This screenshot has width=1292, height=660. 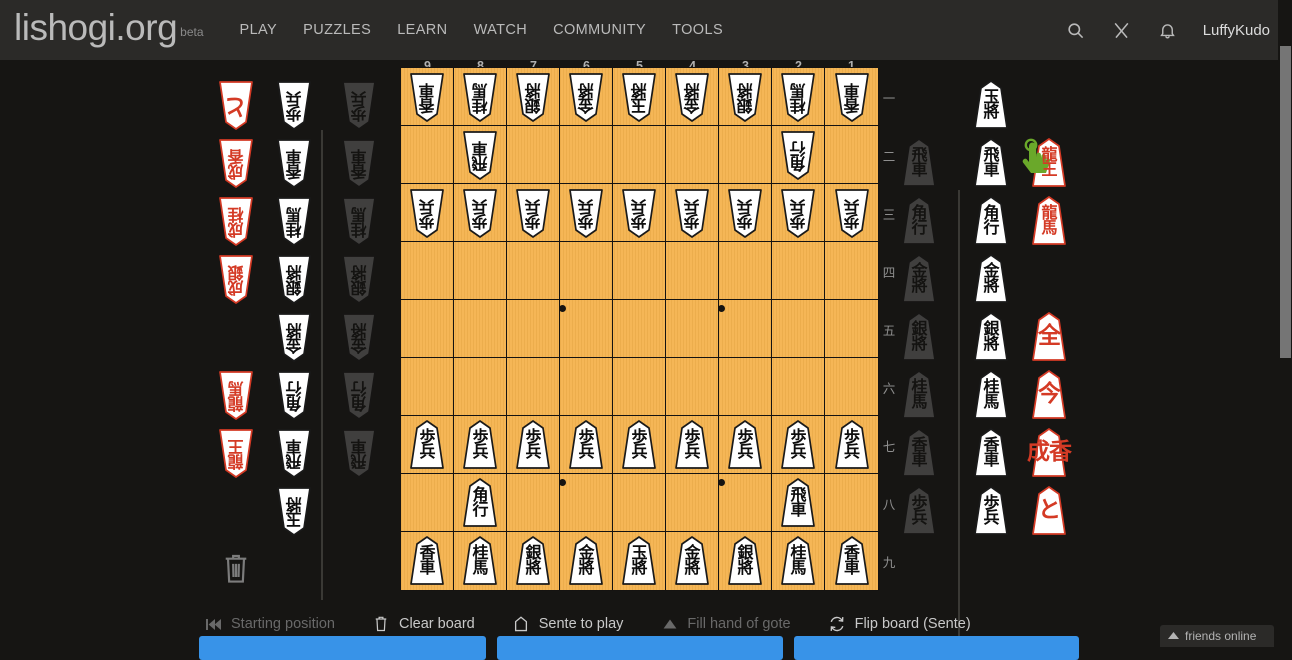 I want to click on toolbar-sente-to-play: Sente to play, so click(x=568, y=624).